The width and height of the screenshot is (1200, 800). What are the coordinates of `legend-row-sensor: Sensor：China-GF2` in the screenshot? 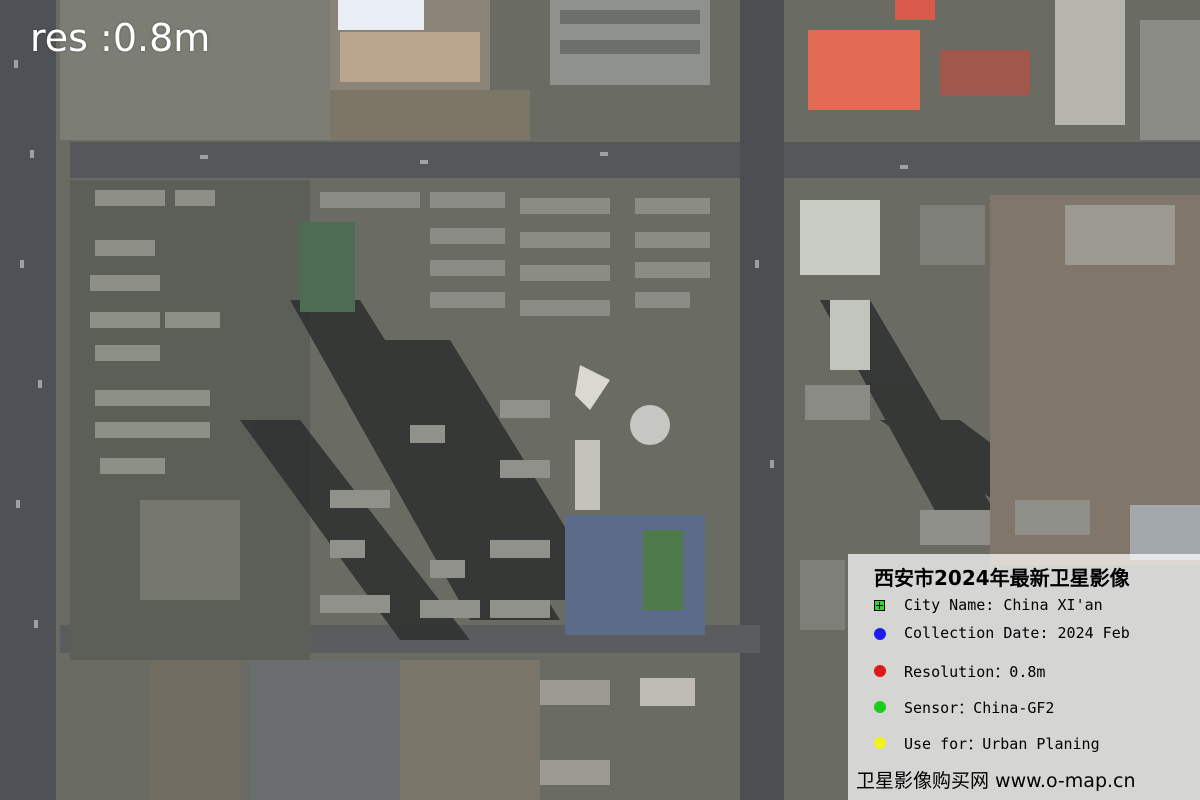 It's located at (1034, 708).